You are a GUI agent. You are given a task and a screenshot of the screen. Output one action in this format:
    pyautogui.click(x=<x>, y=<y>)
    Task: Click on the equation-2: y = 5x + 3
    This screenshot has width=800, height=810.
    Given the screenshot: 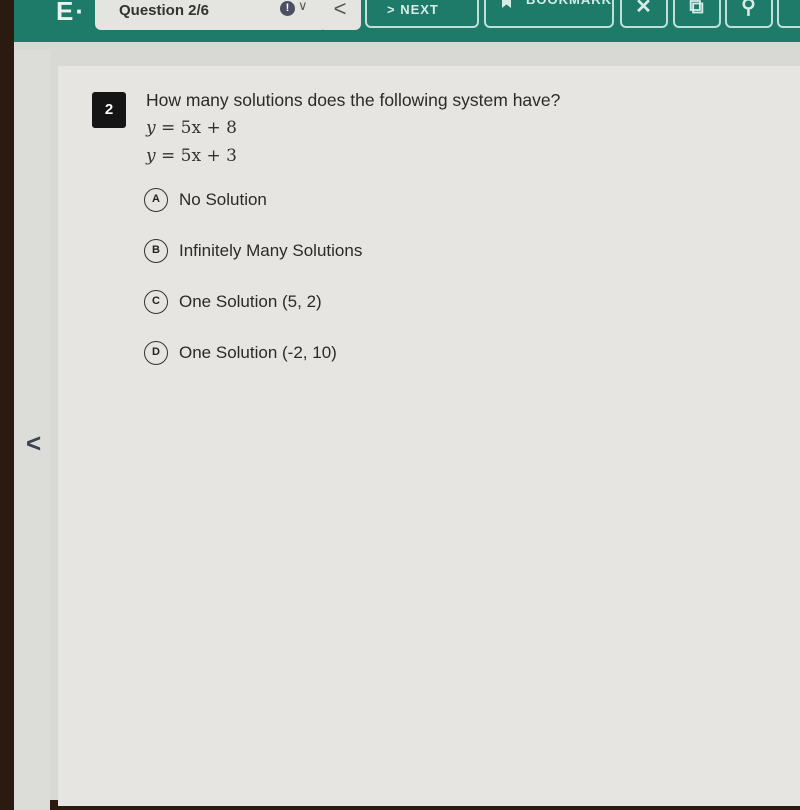 What is the action you would take?
    pyautogui.click(x=191, y=156)
    